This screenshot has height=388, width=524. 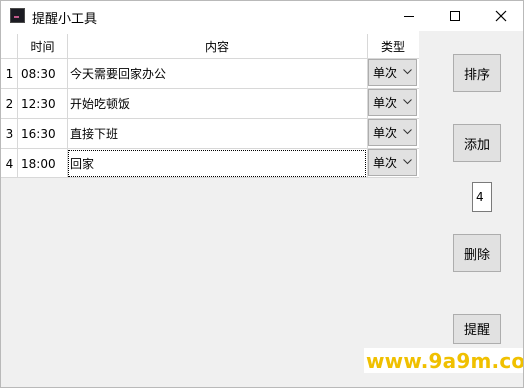 What do you see at coordinates (217, 163) in the screenshot?
I see `content-cell: 回家` at bounding box center [217, 163].